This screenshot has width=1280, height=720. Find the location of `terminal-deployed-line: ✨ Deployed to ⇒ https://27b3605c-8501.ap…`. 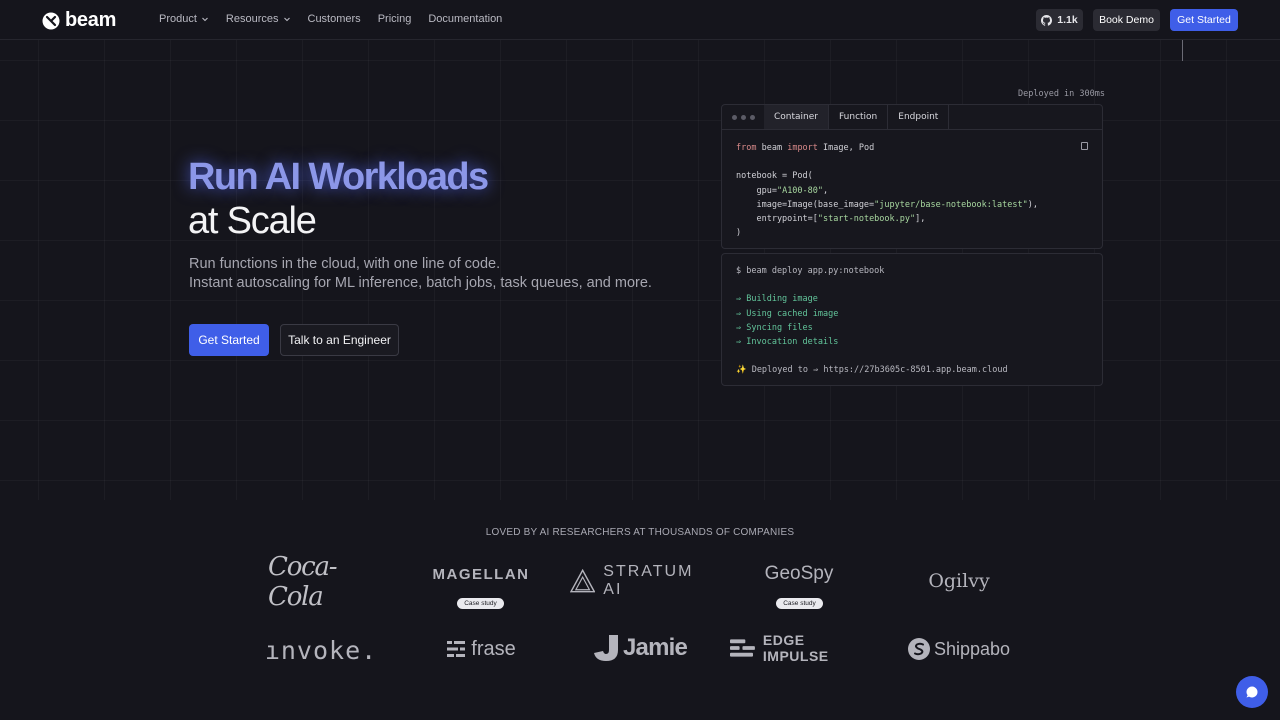

terminal-deployed-line: ✨ Deployed to ⇒ https://27b3605c-8501.ap… is located at coordinates (872, 370).